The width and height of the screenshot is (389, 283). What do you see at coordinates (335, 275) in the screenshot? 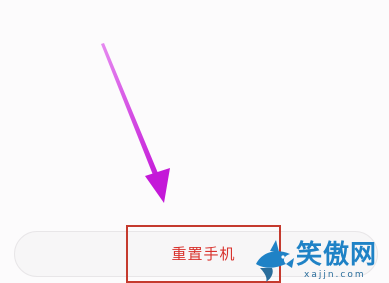
I see `watermark-domain: xajjn.com` at bounding box center [335, 275].